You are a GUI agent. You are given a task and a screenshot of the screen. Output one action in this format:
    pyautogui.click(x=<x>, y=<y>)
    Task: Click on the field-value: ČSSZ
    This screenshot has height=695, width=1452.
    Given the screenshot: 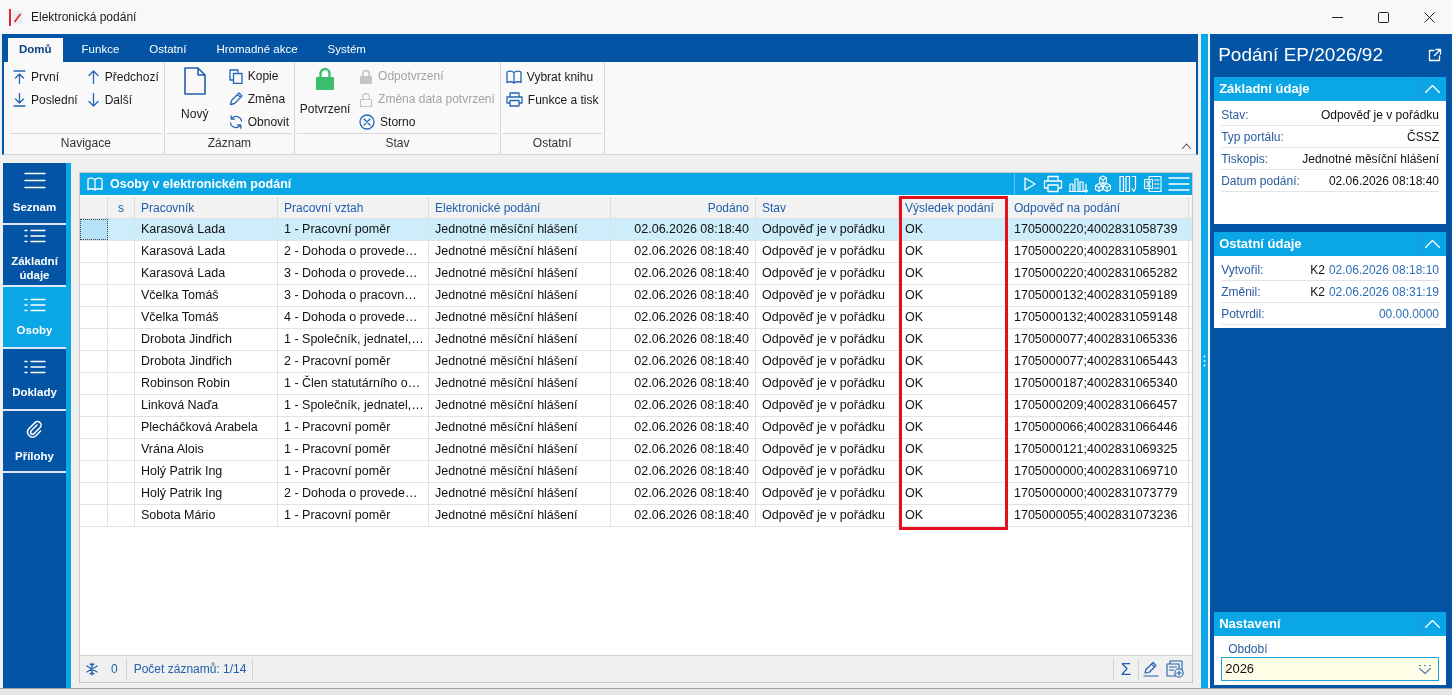 What is the action you would take?
    pyautogui.click(x=1423, y=137)
    